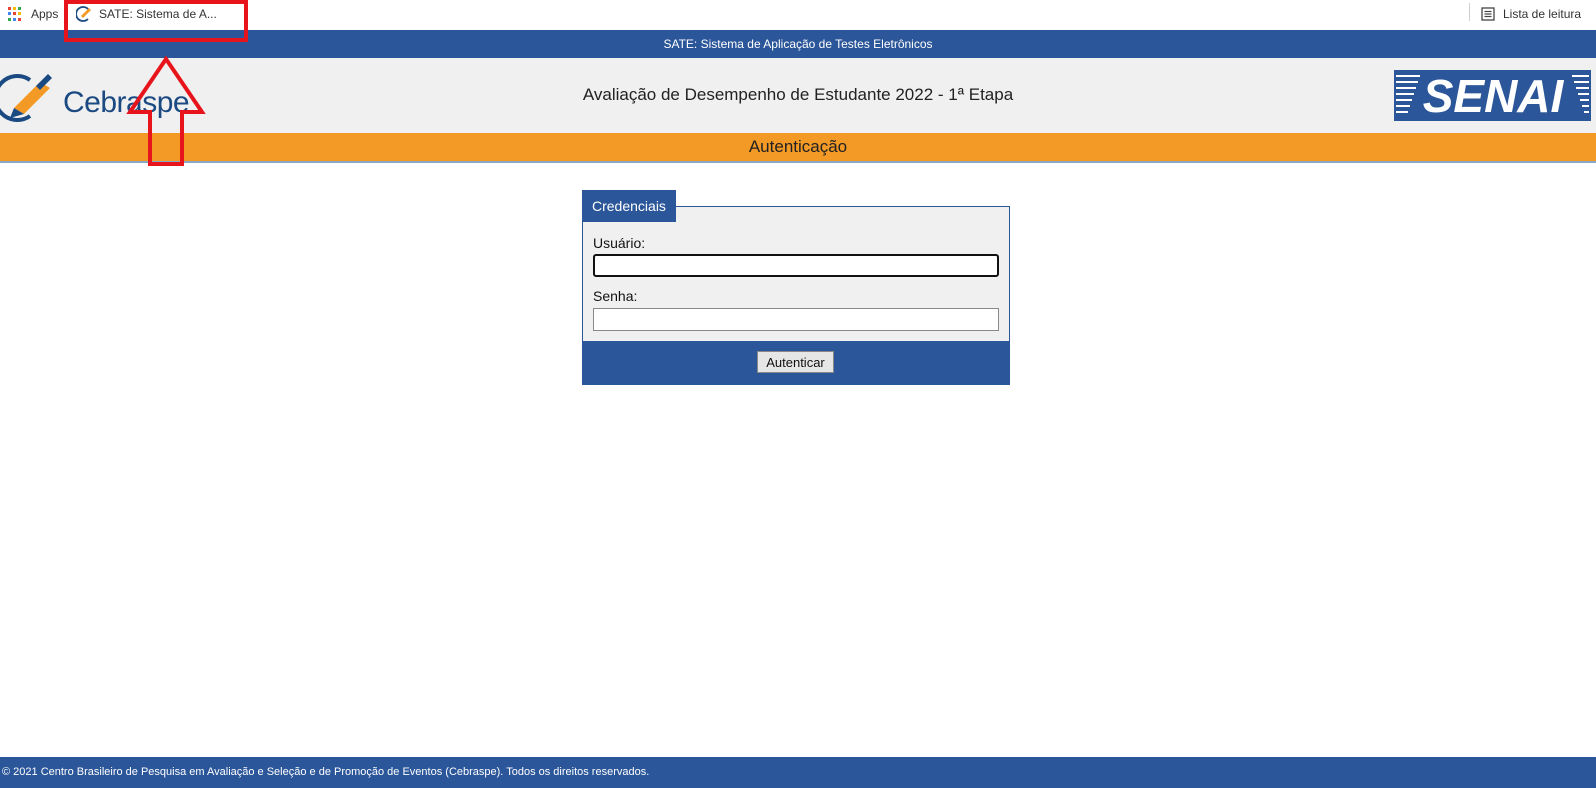 The image size is (1596, 788). Describe the element at coordinates (45, 14) in the screenshot. I see `bookmark-apps-label: Apps` at that location.